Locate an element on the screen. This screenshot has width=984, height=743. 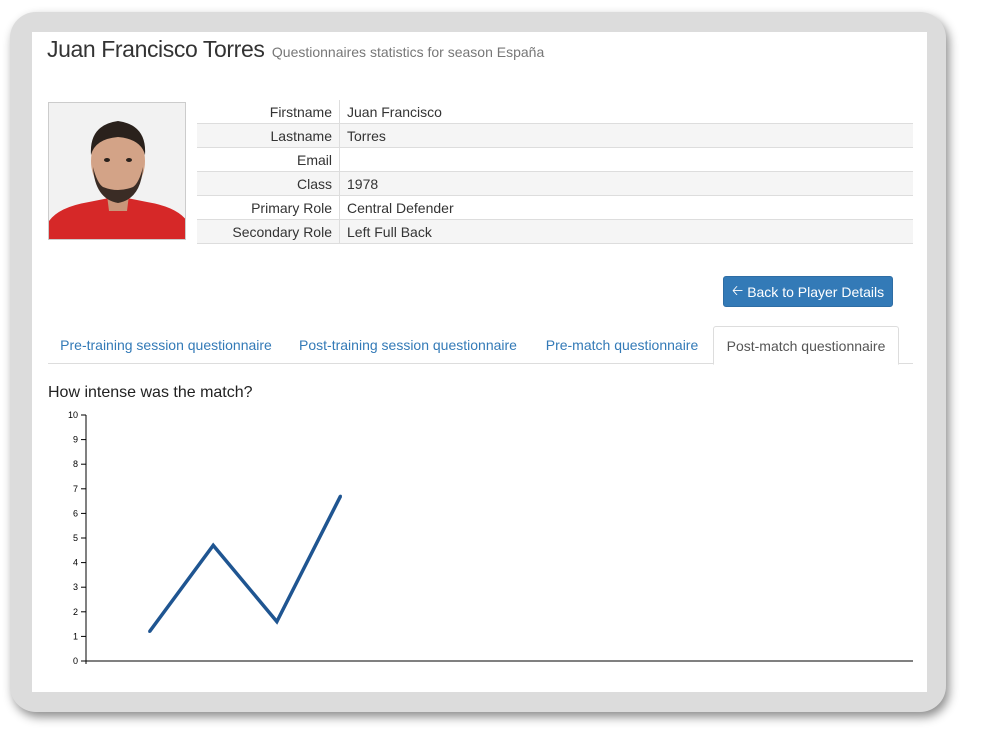
info-label: Primary Role is located at coordinates (268, 207).